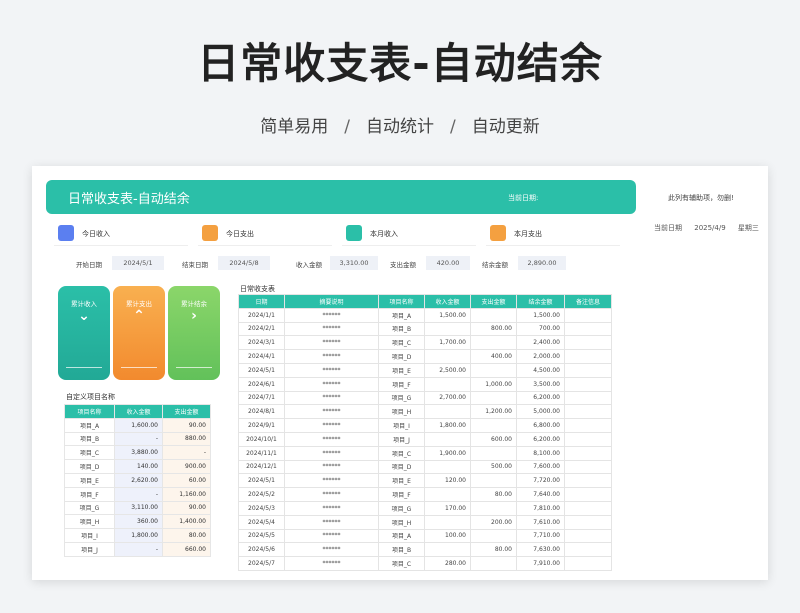  Describe the element at coordinates (261, 550) in the screenshot. I see `table-cell: 2024/5/6` at that location.